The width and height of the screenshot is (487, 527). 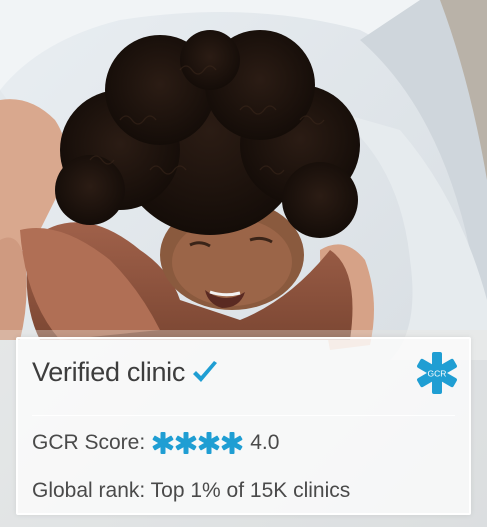 I want to click on check-icon, so click(x=205, y=373).